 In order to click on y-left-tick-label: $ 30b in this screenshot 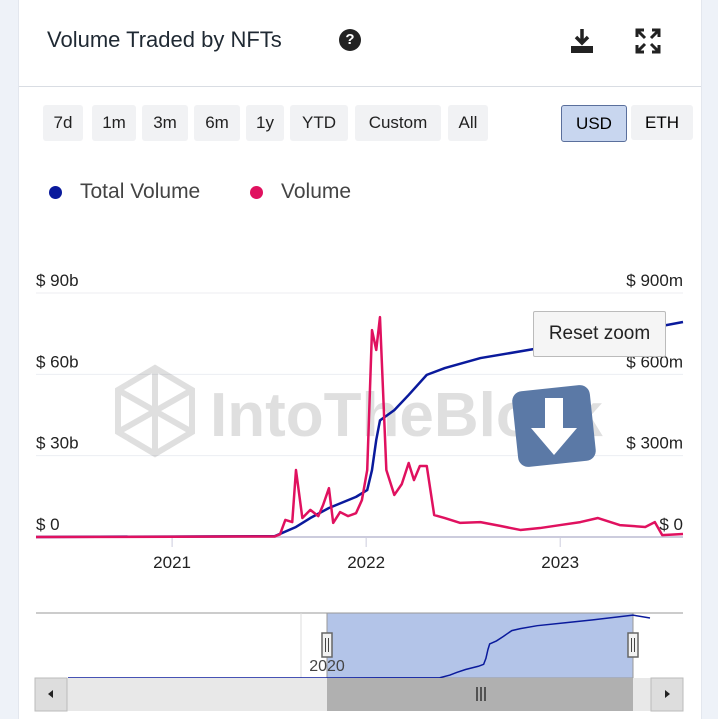, I will do `click(57, 443)`.